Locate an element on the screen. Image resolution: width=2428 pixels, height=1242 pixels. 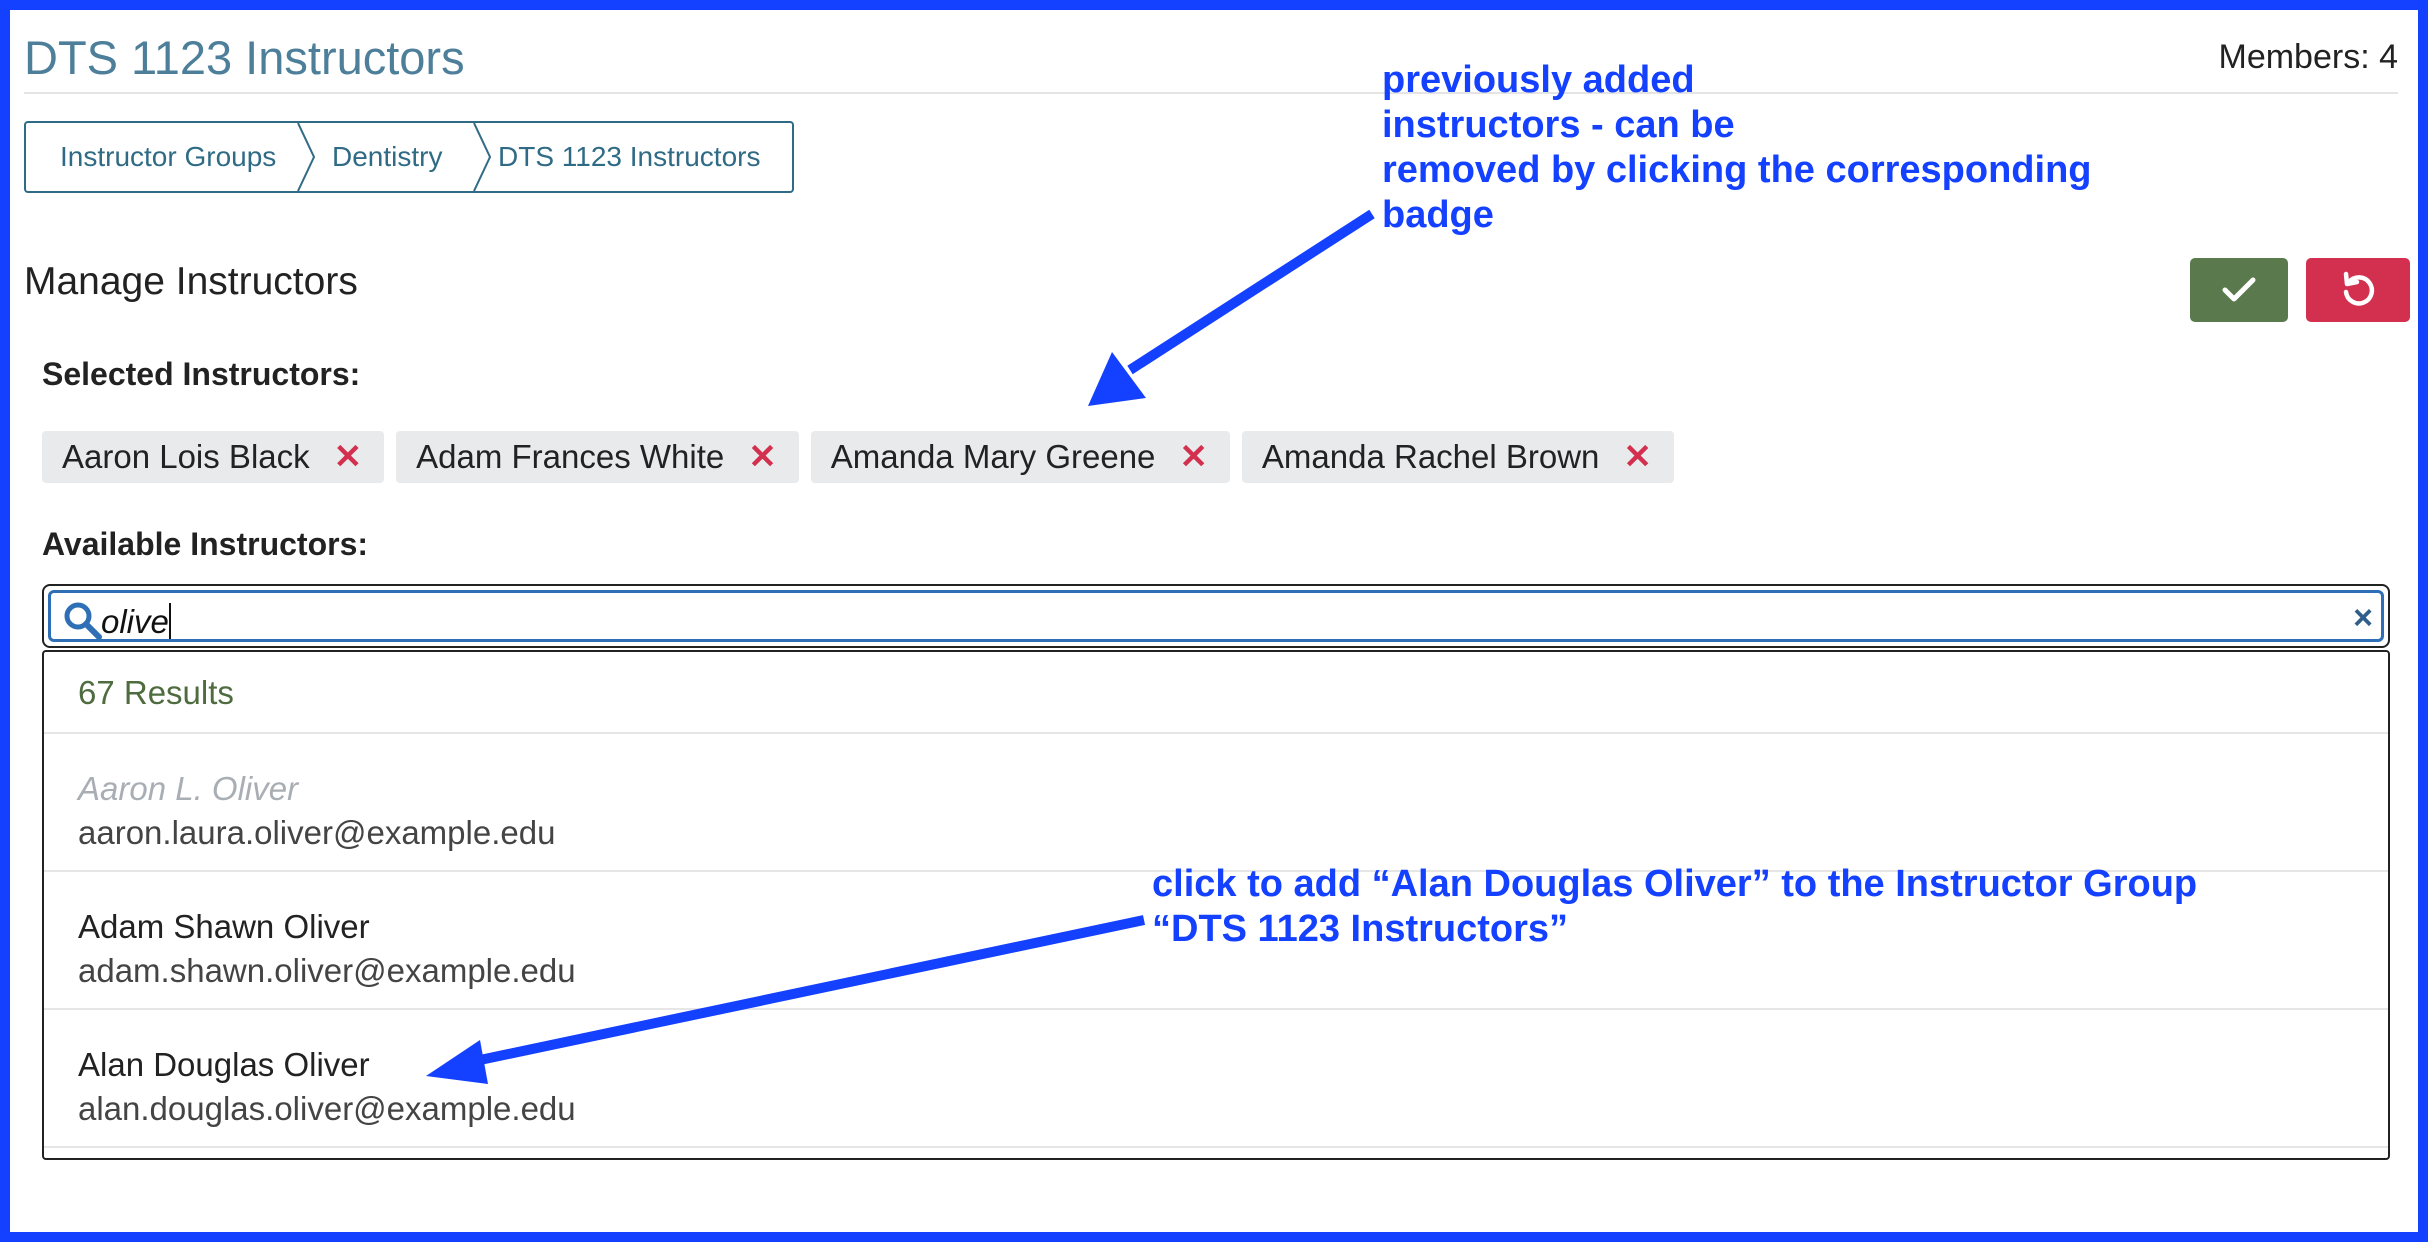
instructor-badge: Amanda Rachel Brown ✕ is located at coordinates (1457, 457).